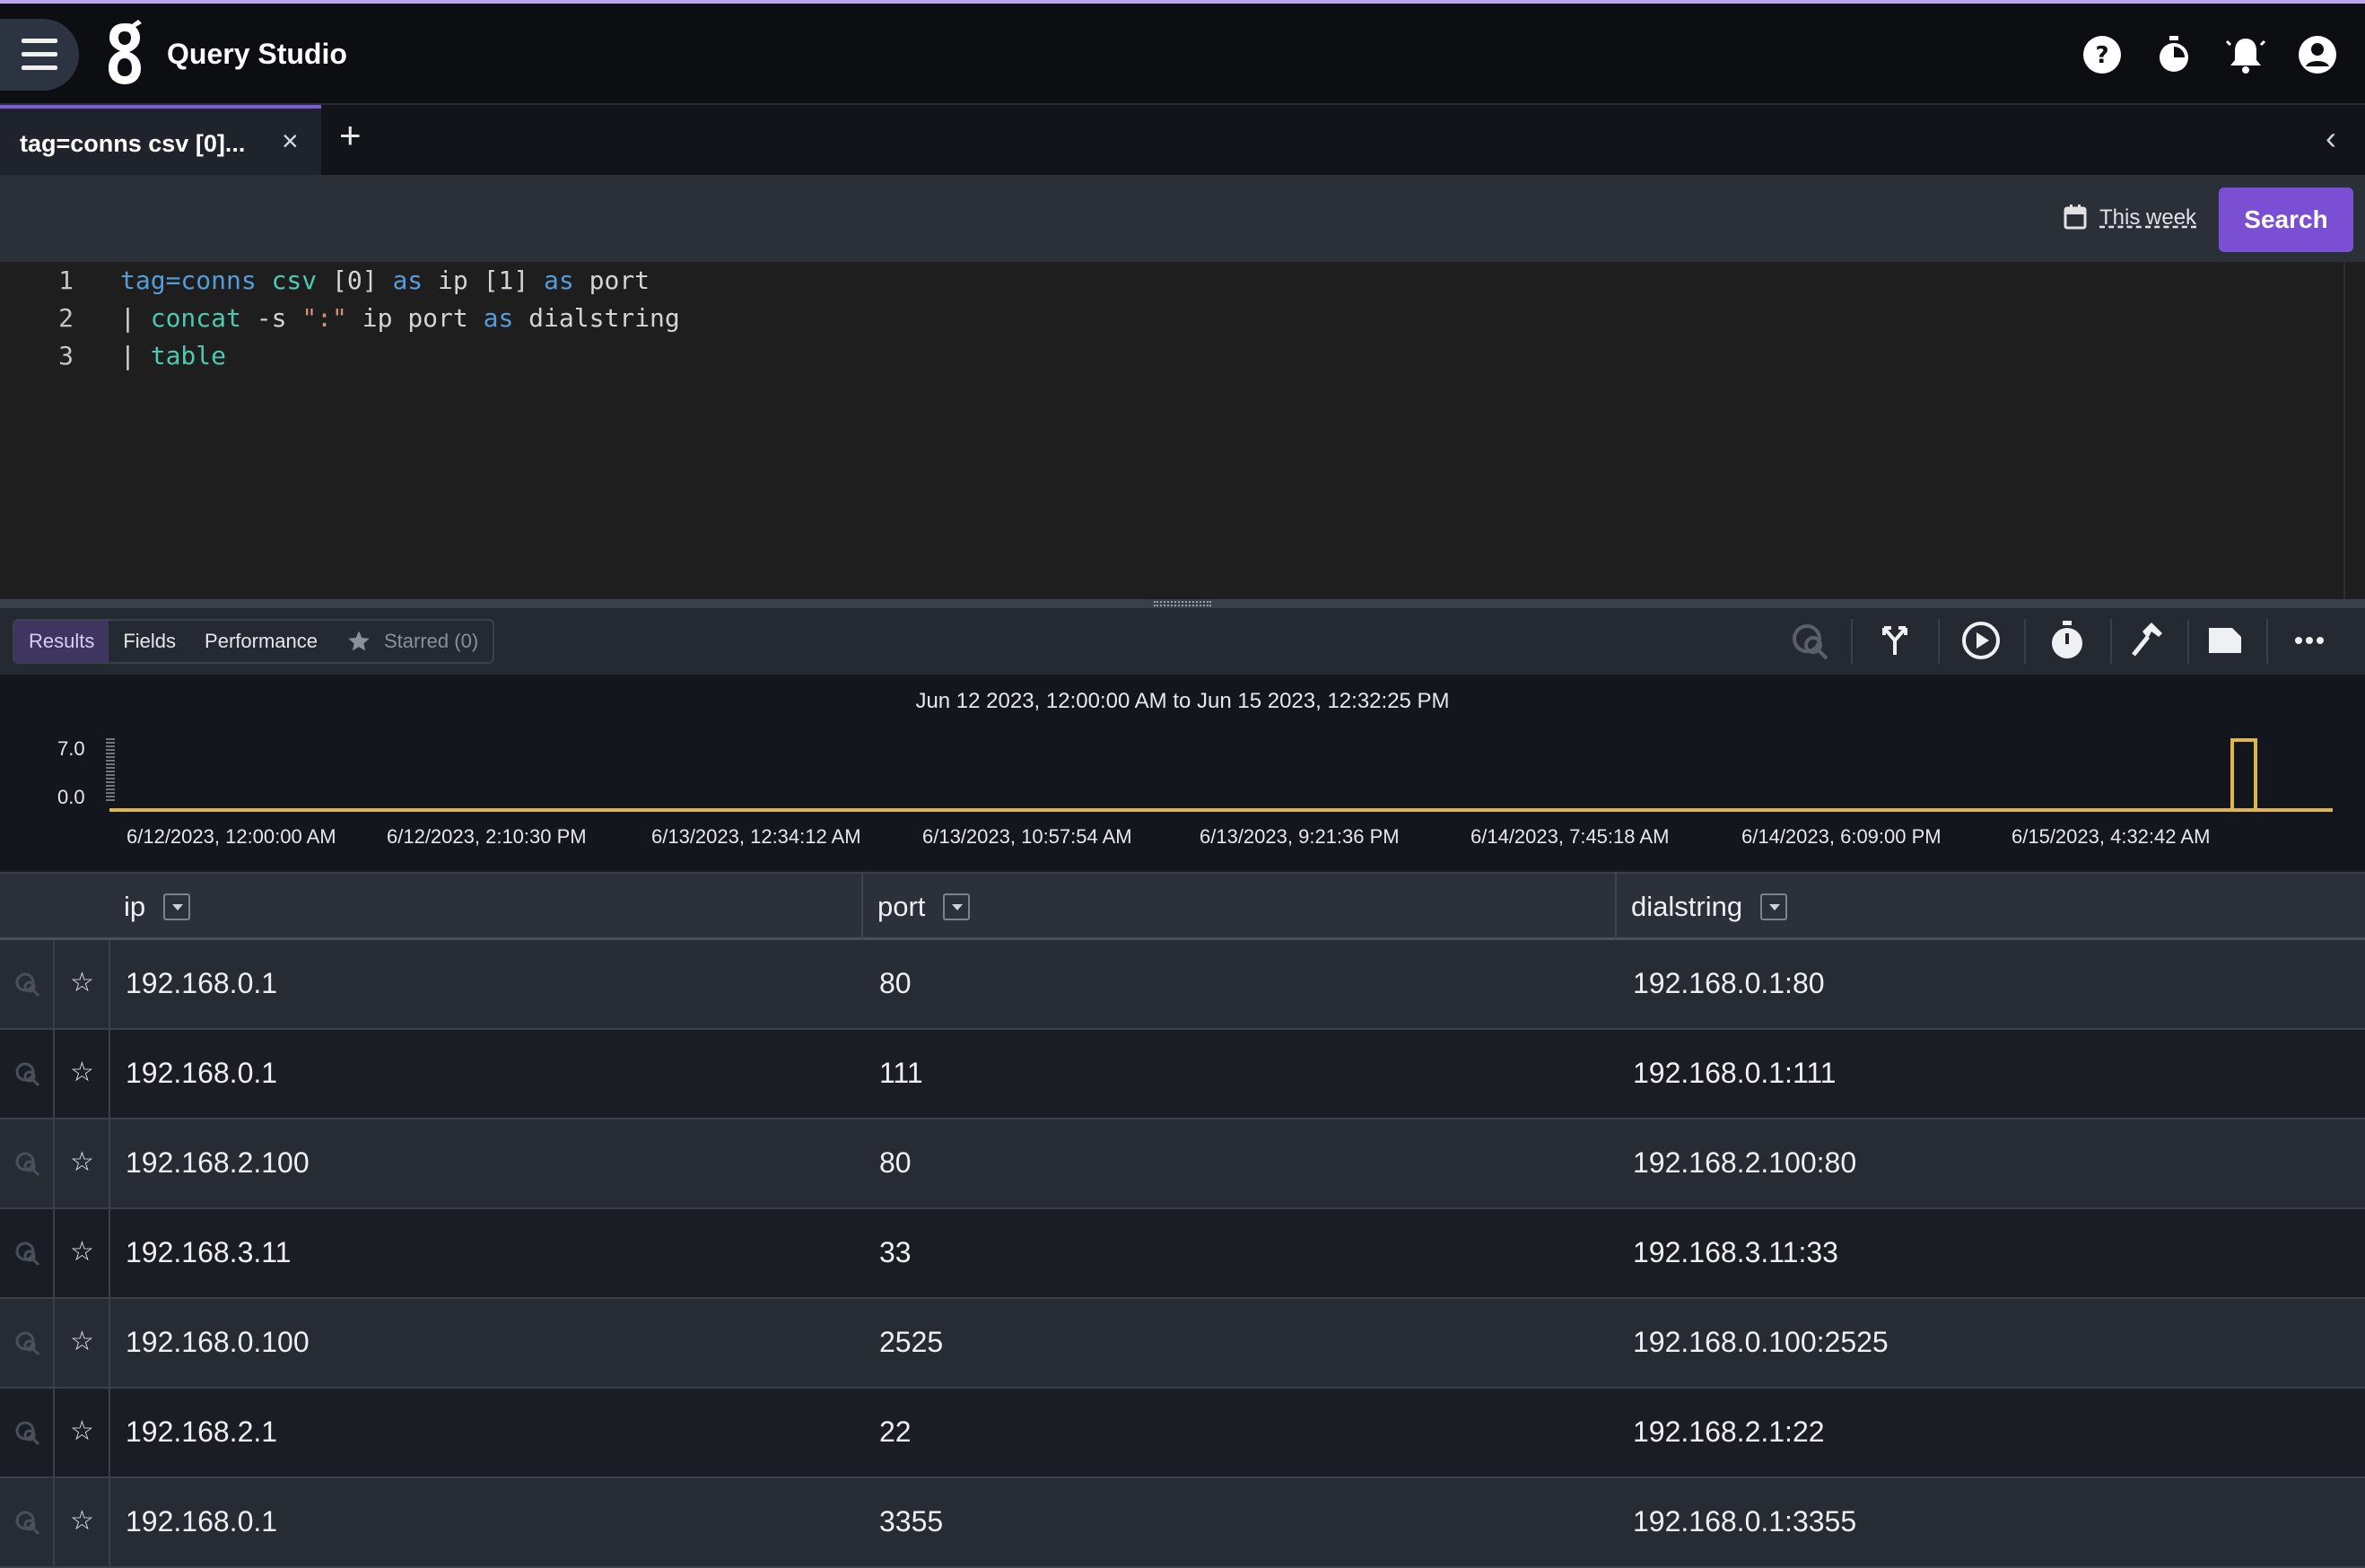  I want to click on more-options-icon, so click(2311, 641).